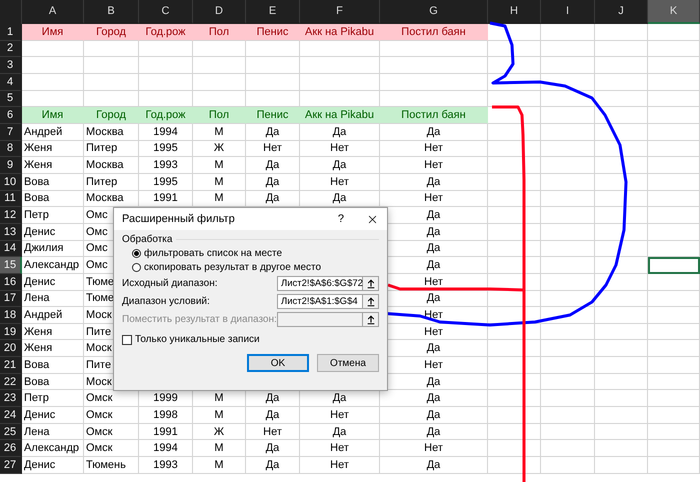  What do you see at coordinates (11, 132) in the screenshot?
I see `row-header: 7` at bounding box center [11, 132].